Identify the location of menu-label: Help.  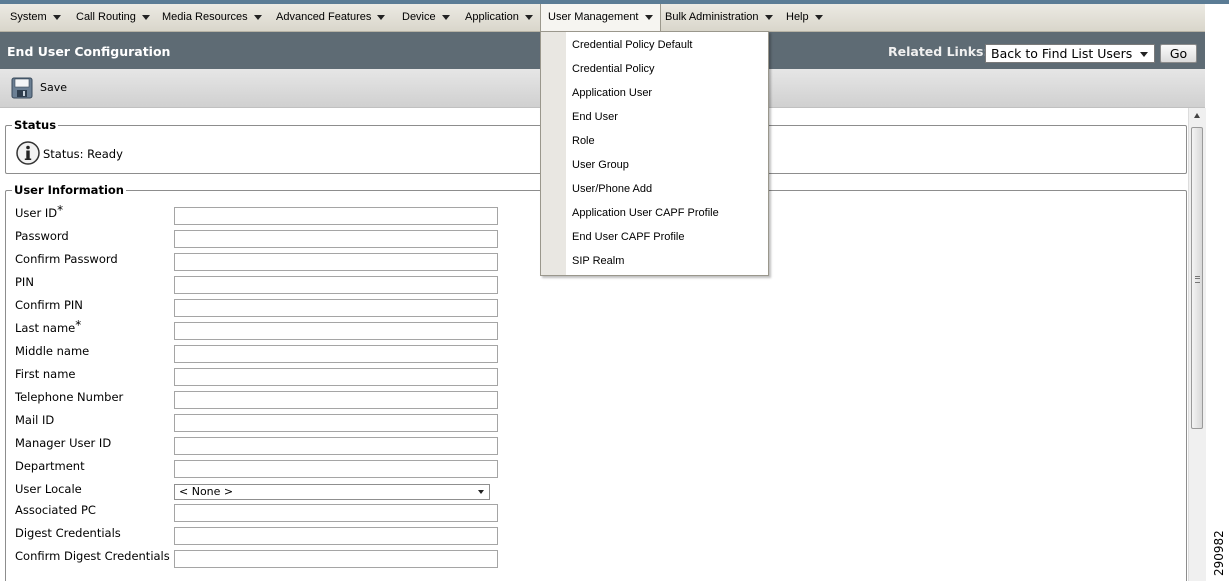
(797, 17).